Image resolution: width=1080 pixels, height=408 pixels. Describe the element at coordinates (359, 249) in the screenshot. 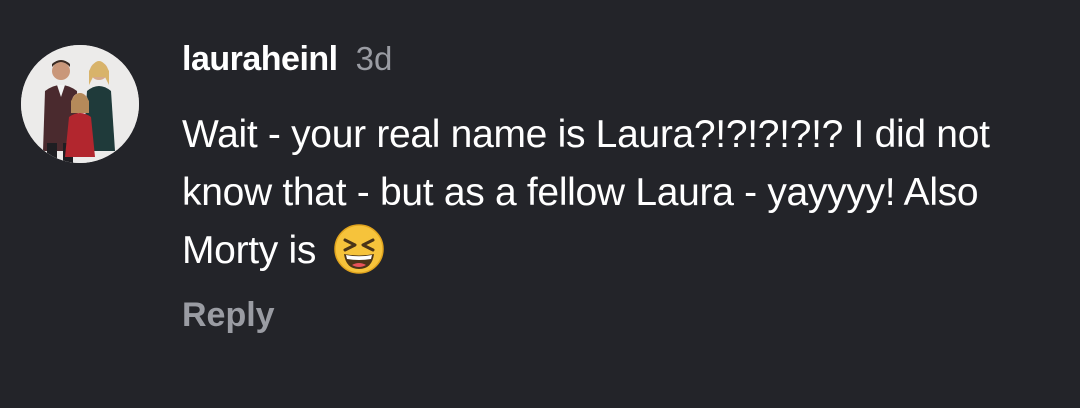

I see `grinning-squinting-face-emoji-icon` at that location.